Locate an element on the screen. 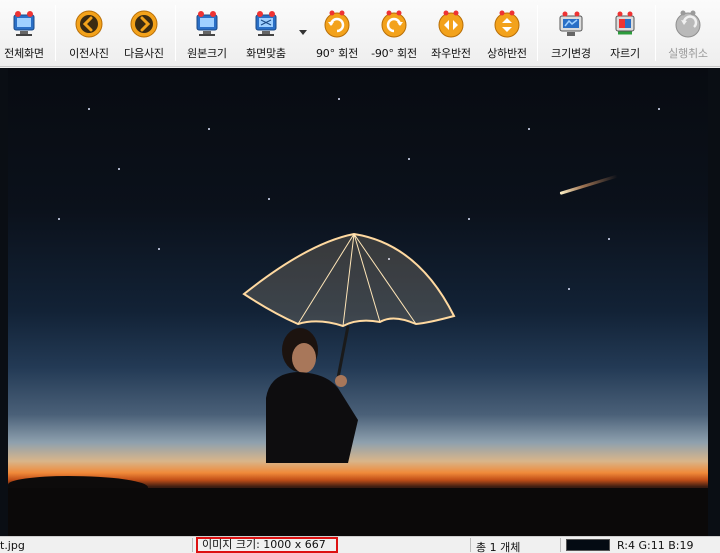  undo-button: 실행취소 is located at coordinates (688, 33).